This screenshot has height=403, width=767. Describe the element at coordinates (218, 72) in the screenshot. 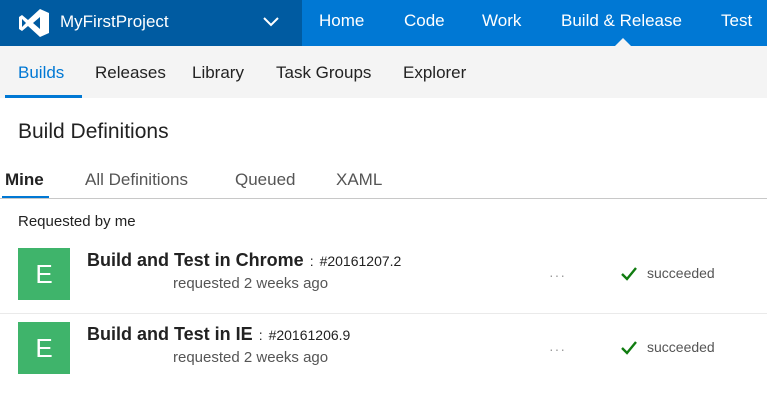

I see `subnav-library: Library` at that location.